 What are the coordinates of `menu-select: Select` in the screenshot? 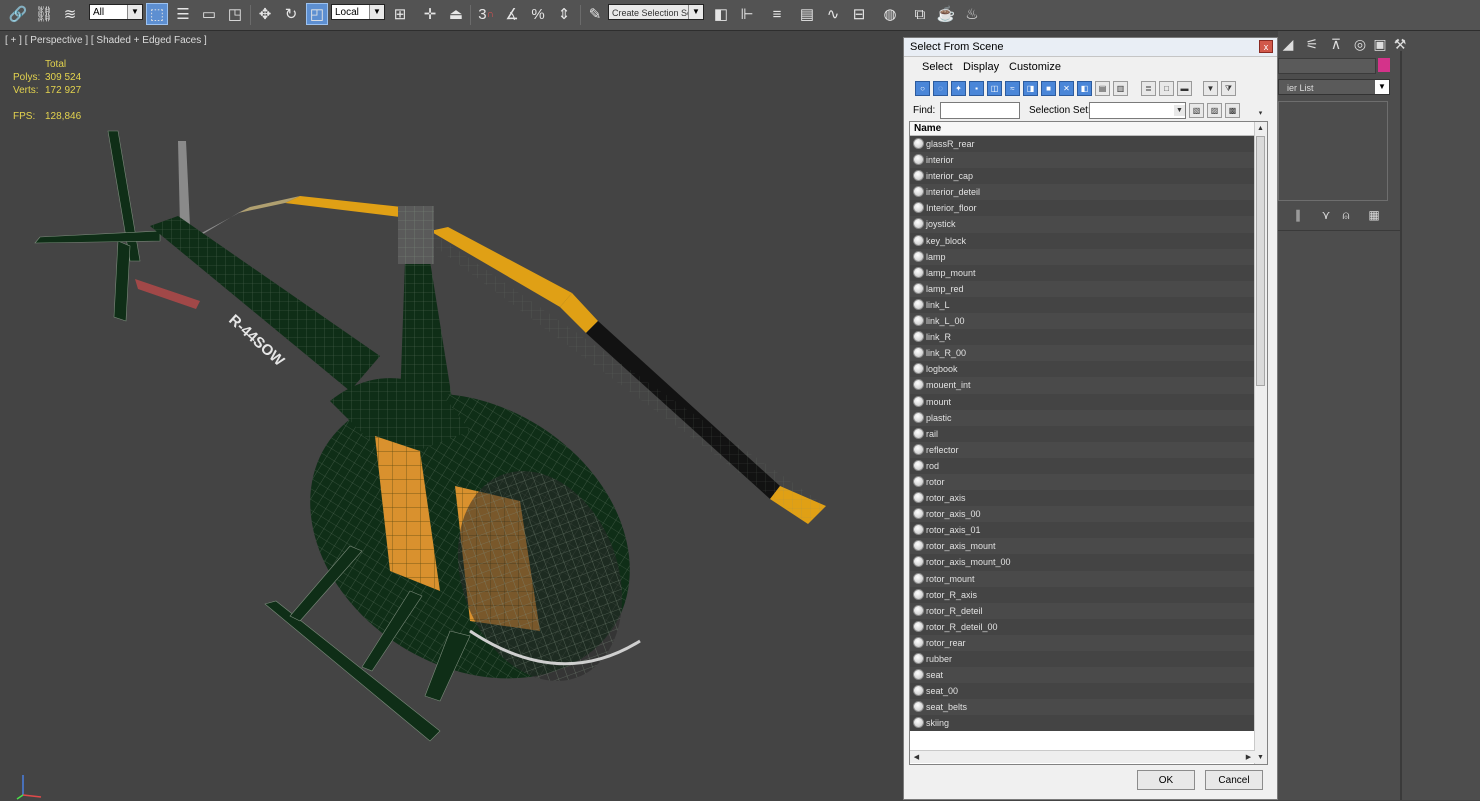 It's located at (937, 67).